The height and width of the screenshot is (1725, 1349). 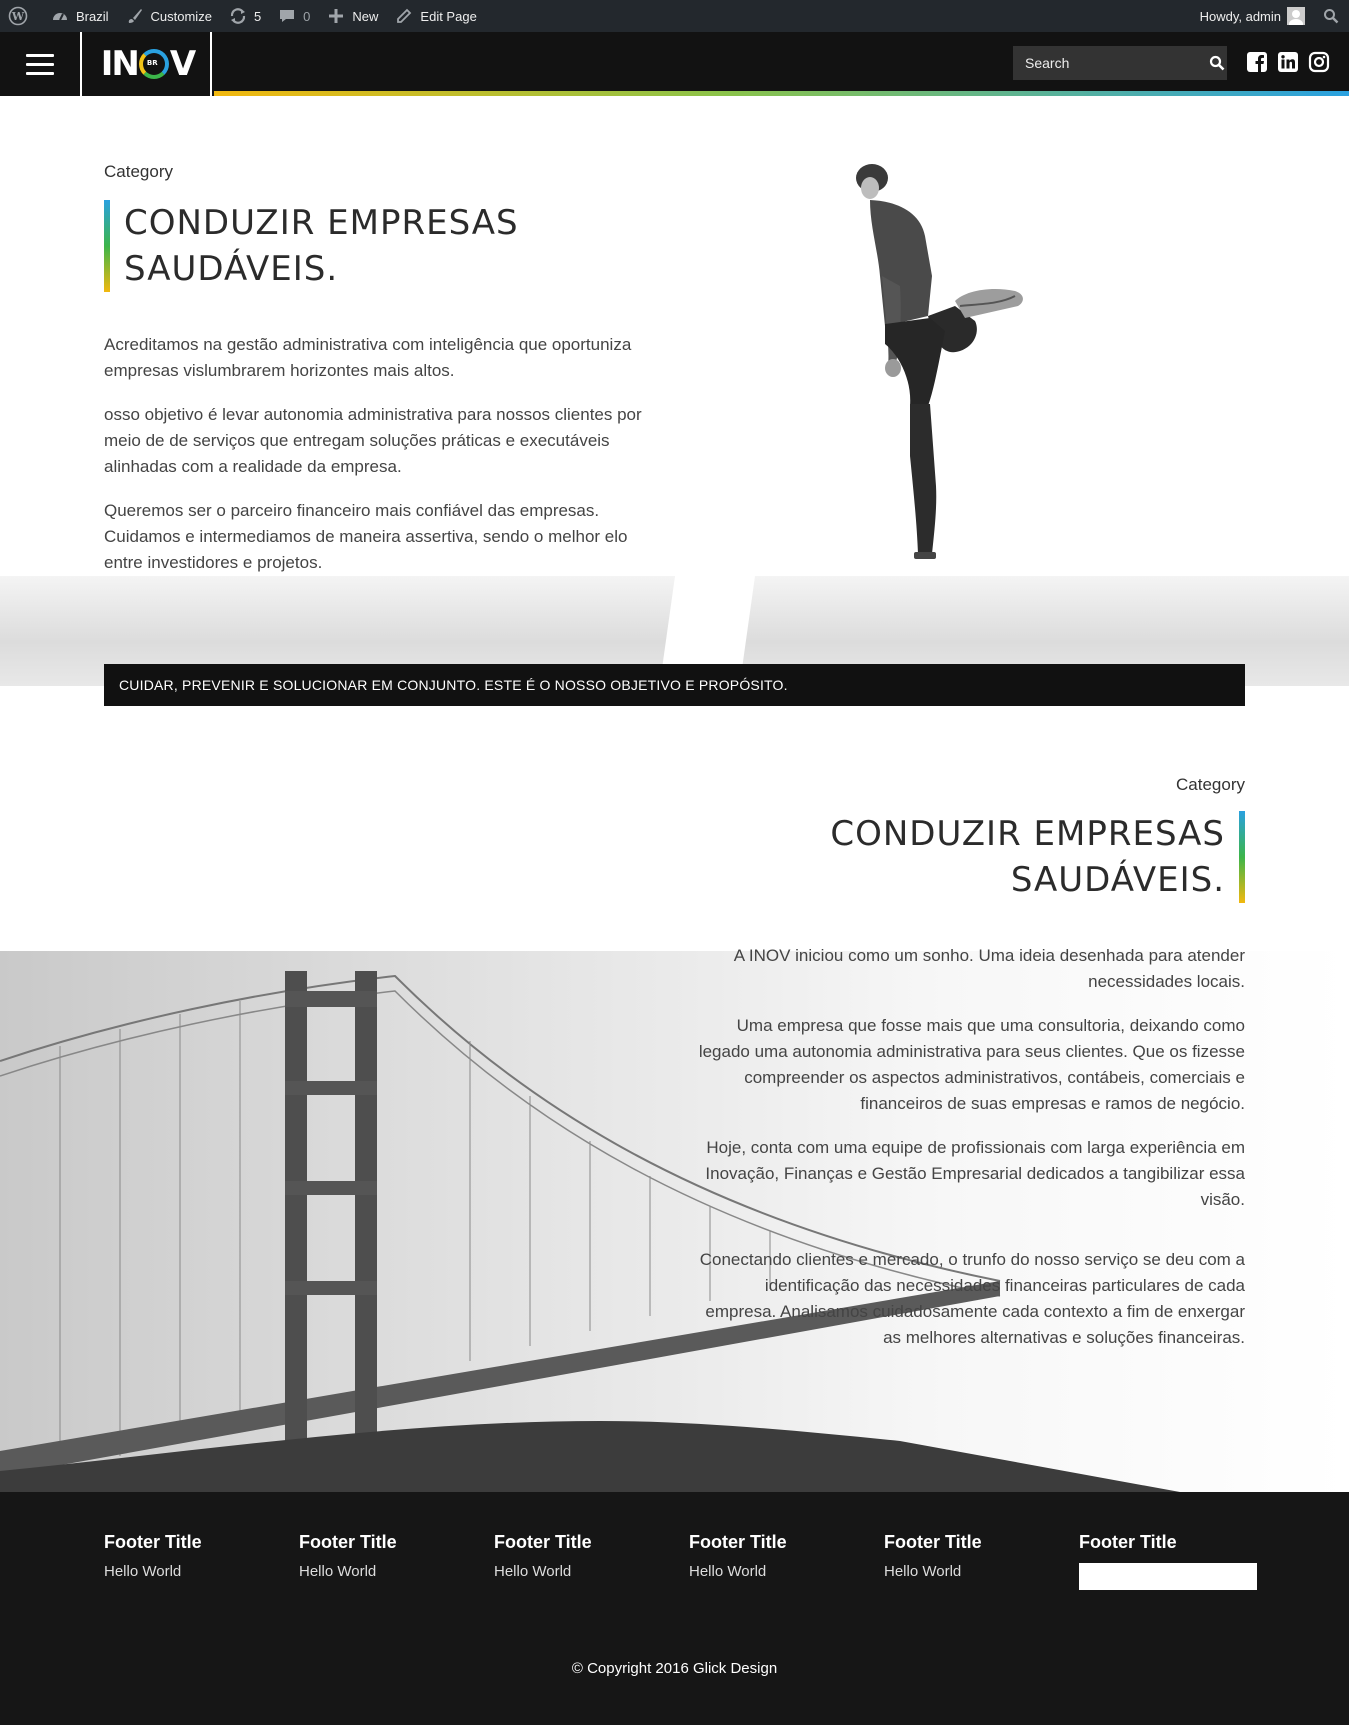 I want to click on logo-wordmark: IN BR V, so click(x=148, y=64).